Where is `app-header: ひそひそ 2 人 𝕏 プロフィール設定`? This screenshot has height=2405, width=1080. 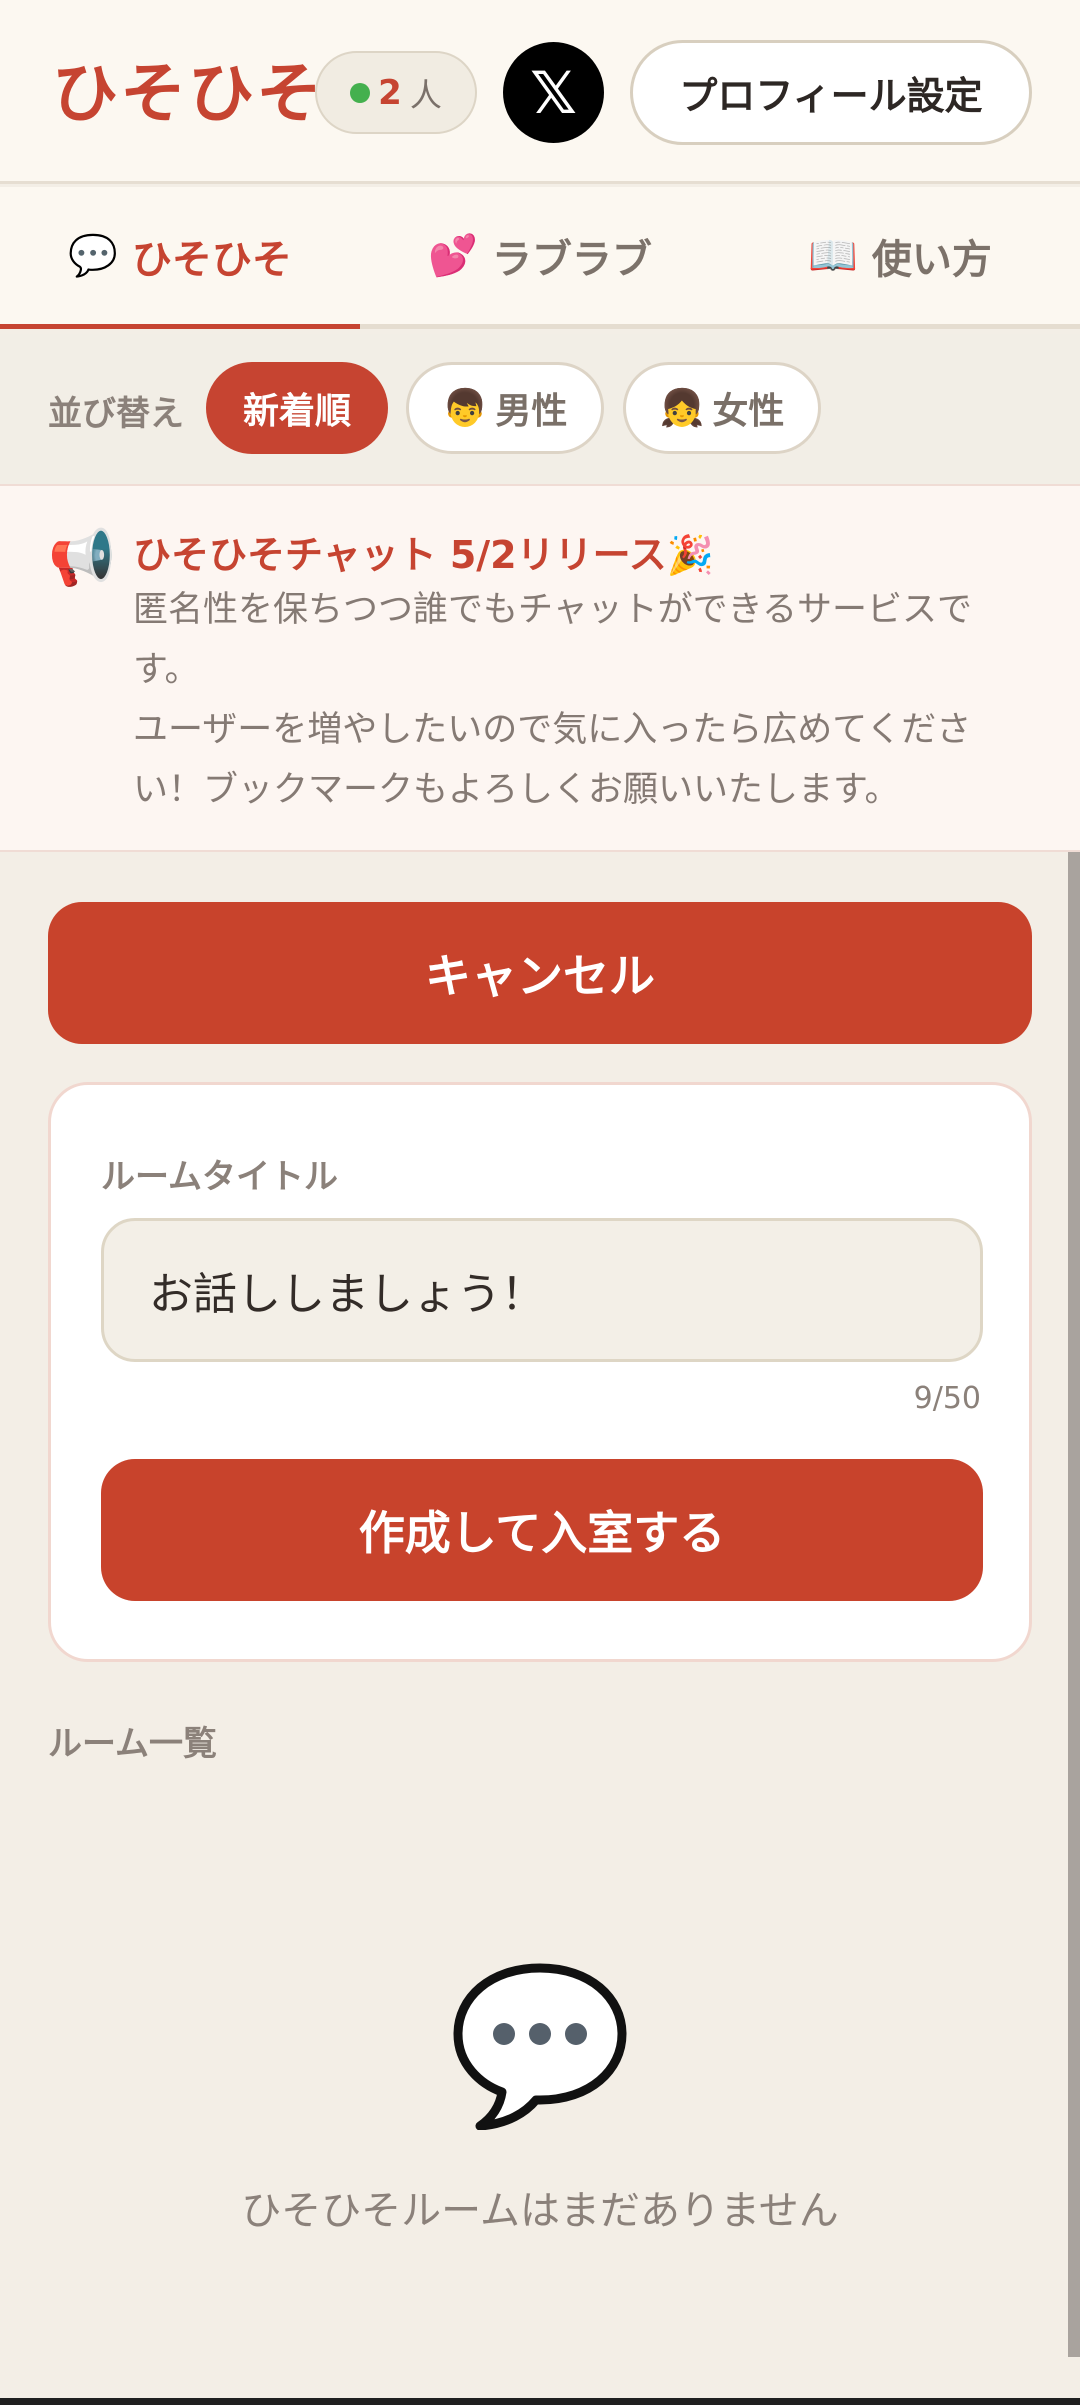 app-header: ひそひそ 2 人 𝕏 プロフィール設定 is located at coordinates (540, 92).